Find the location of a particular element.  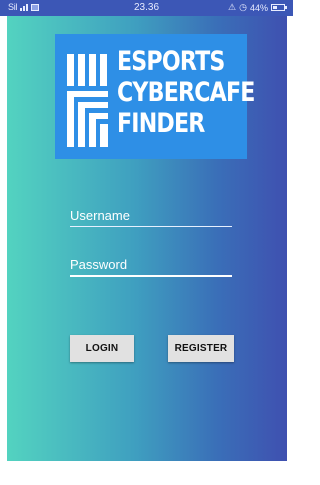

username-input is located at coordinates (151, 215).